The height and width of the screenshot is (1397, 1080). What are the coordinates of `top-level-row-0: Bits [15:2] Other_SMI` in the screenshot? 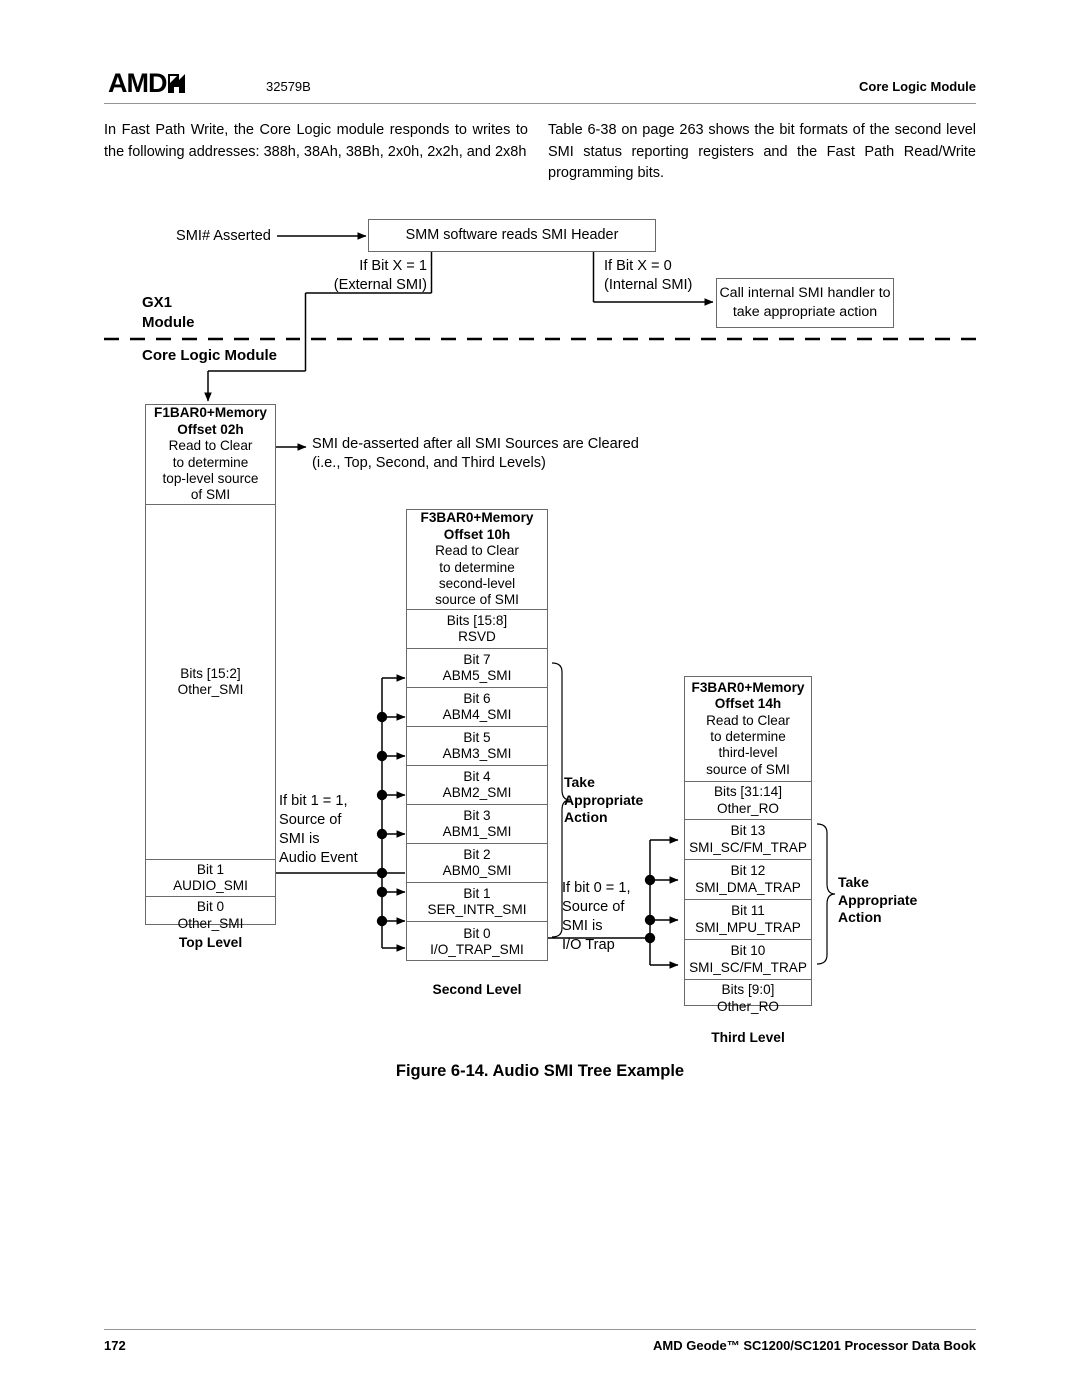 It's located at (210, 682).